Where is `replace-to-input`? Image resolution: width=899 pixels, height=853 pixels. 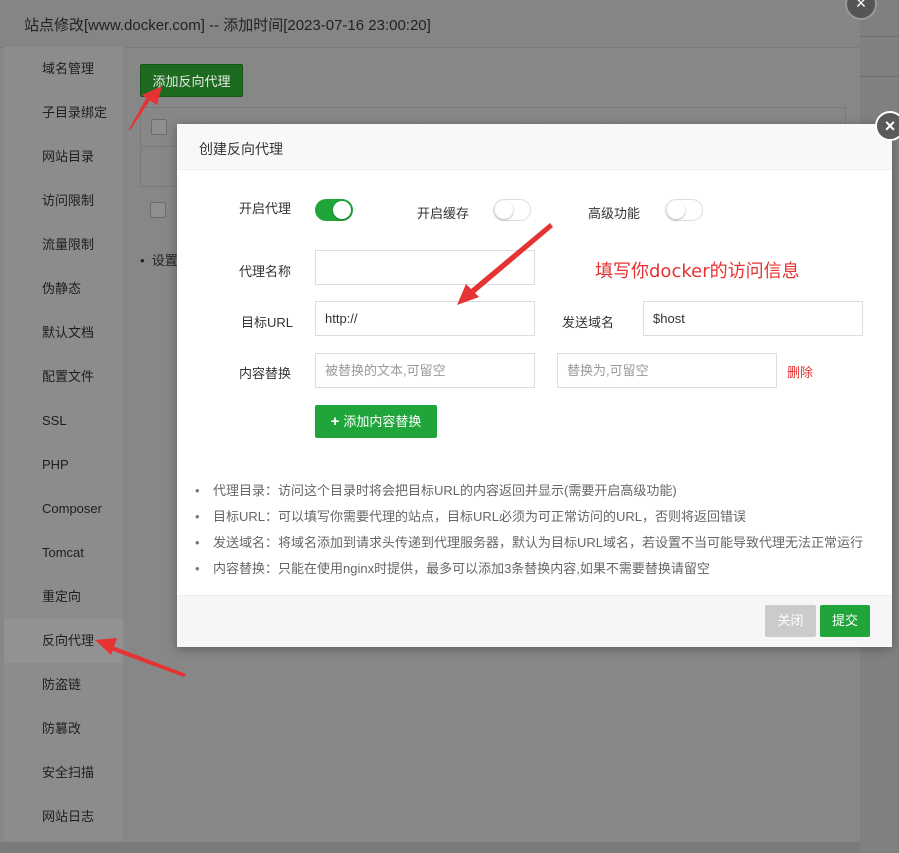 replace-to-input is located at coordinates (667, 370).